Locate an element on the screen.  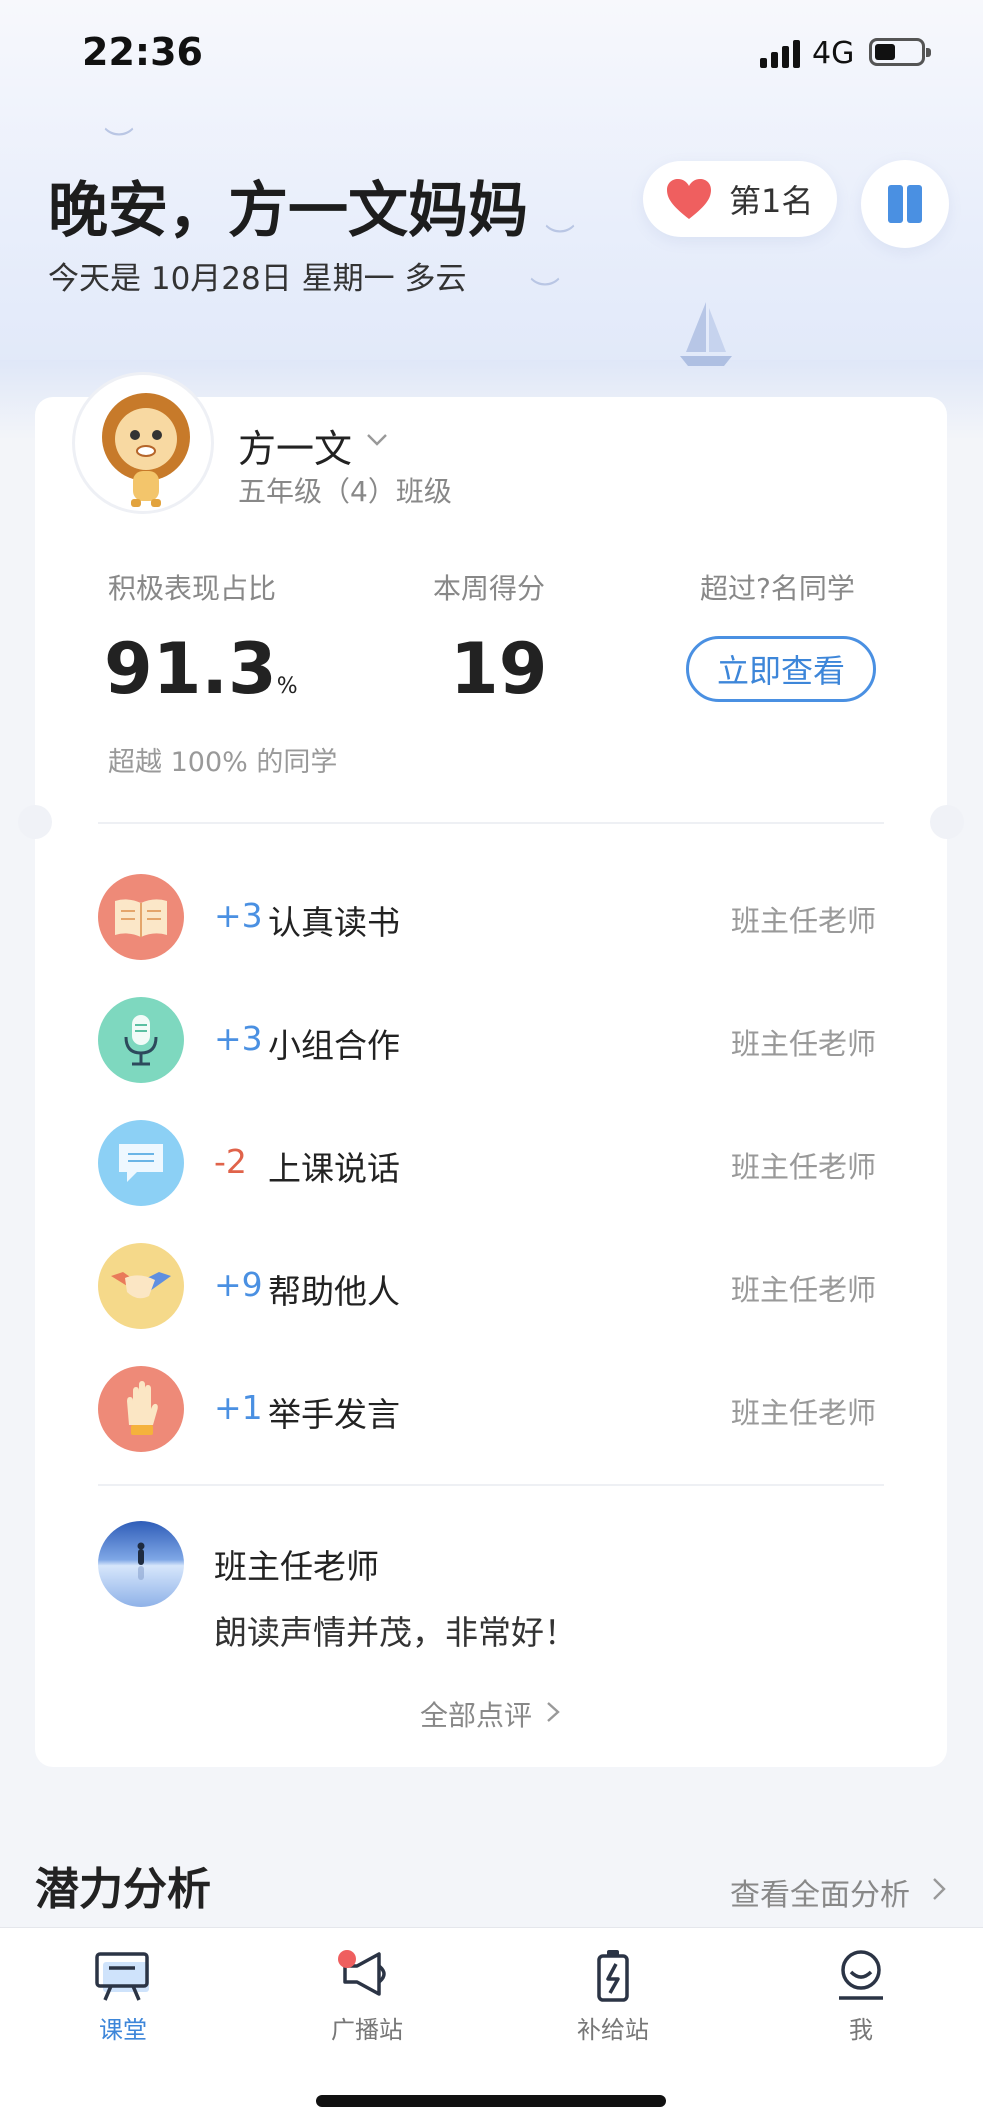
rank-label: 第1名 is located at coordinates (771, 201).